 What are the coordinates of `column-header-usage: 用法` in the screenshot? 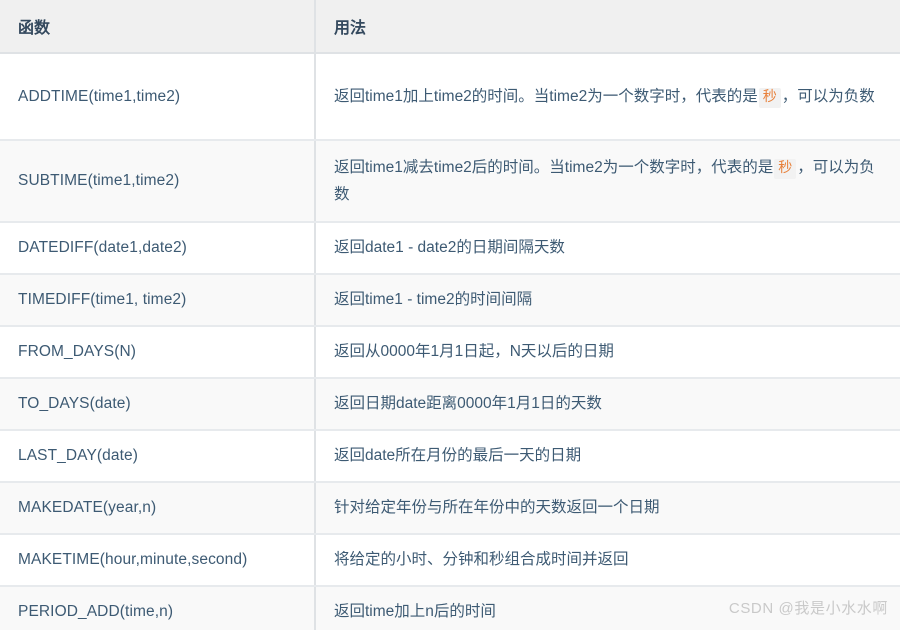 It's located at (607, 27).